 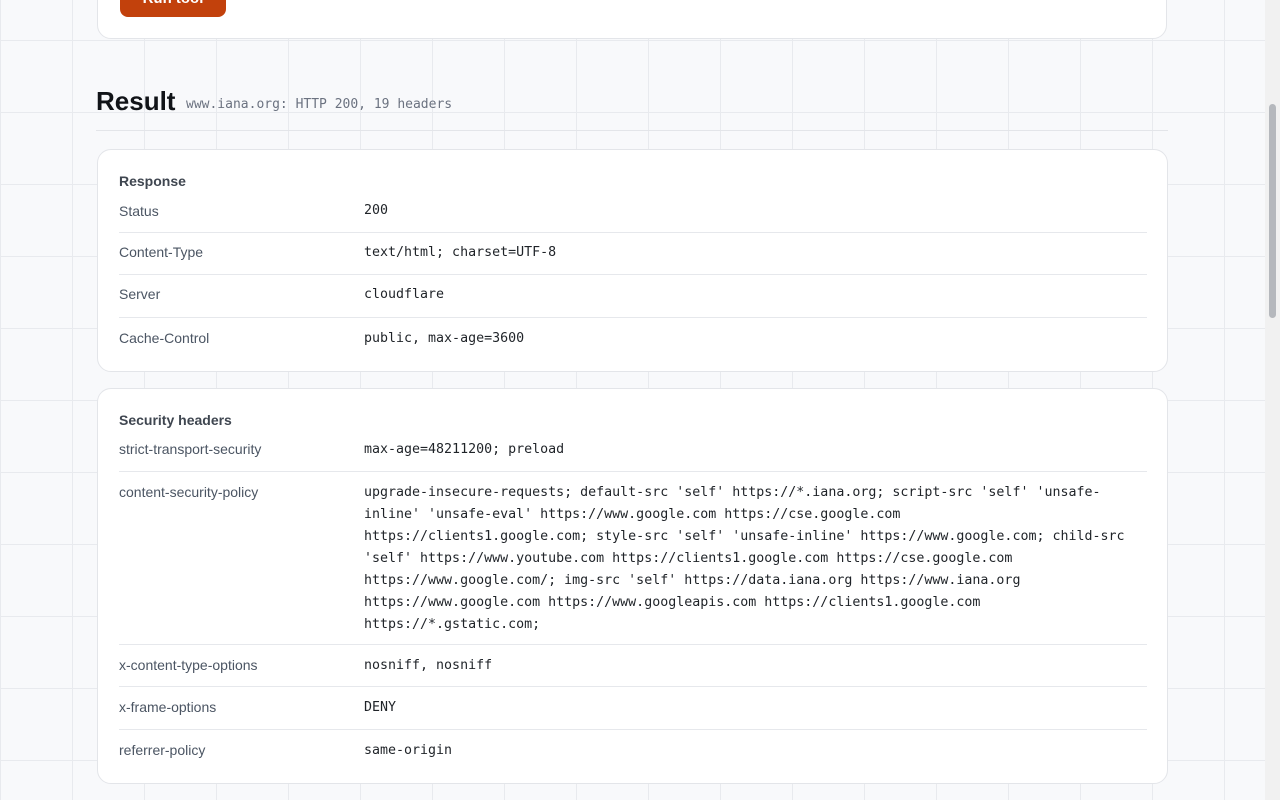 I want to click on table-row: referrer-policy same-origin, so click(x=633, y=751).